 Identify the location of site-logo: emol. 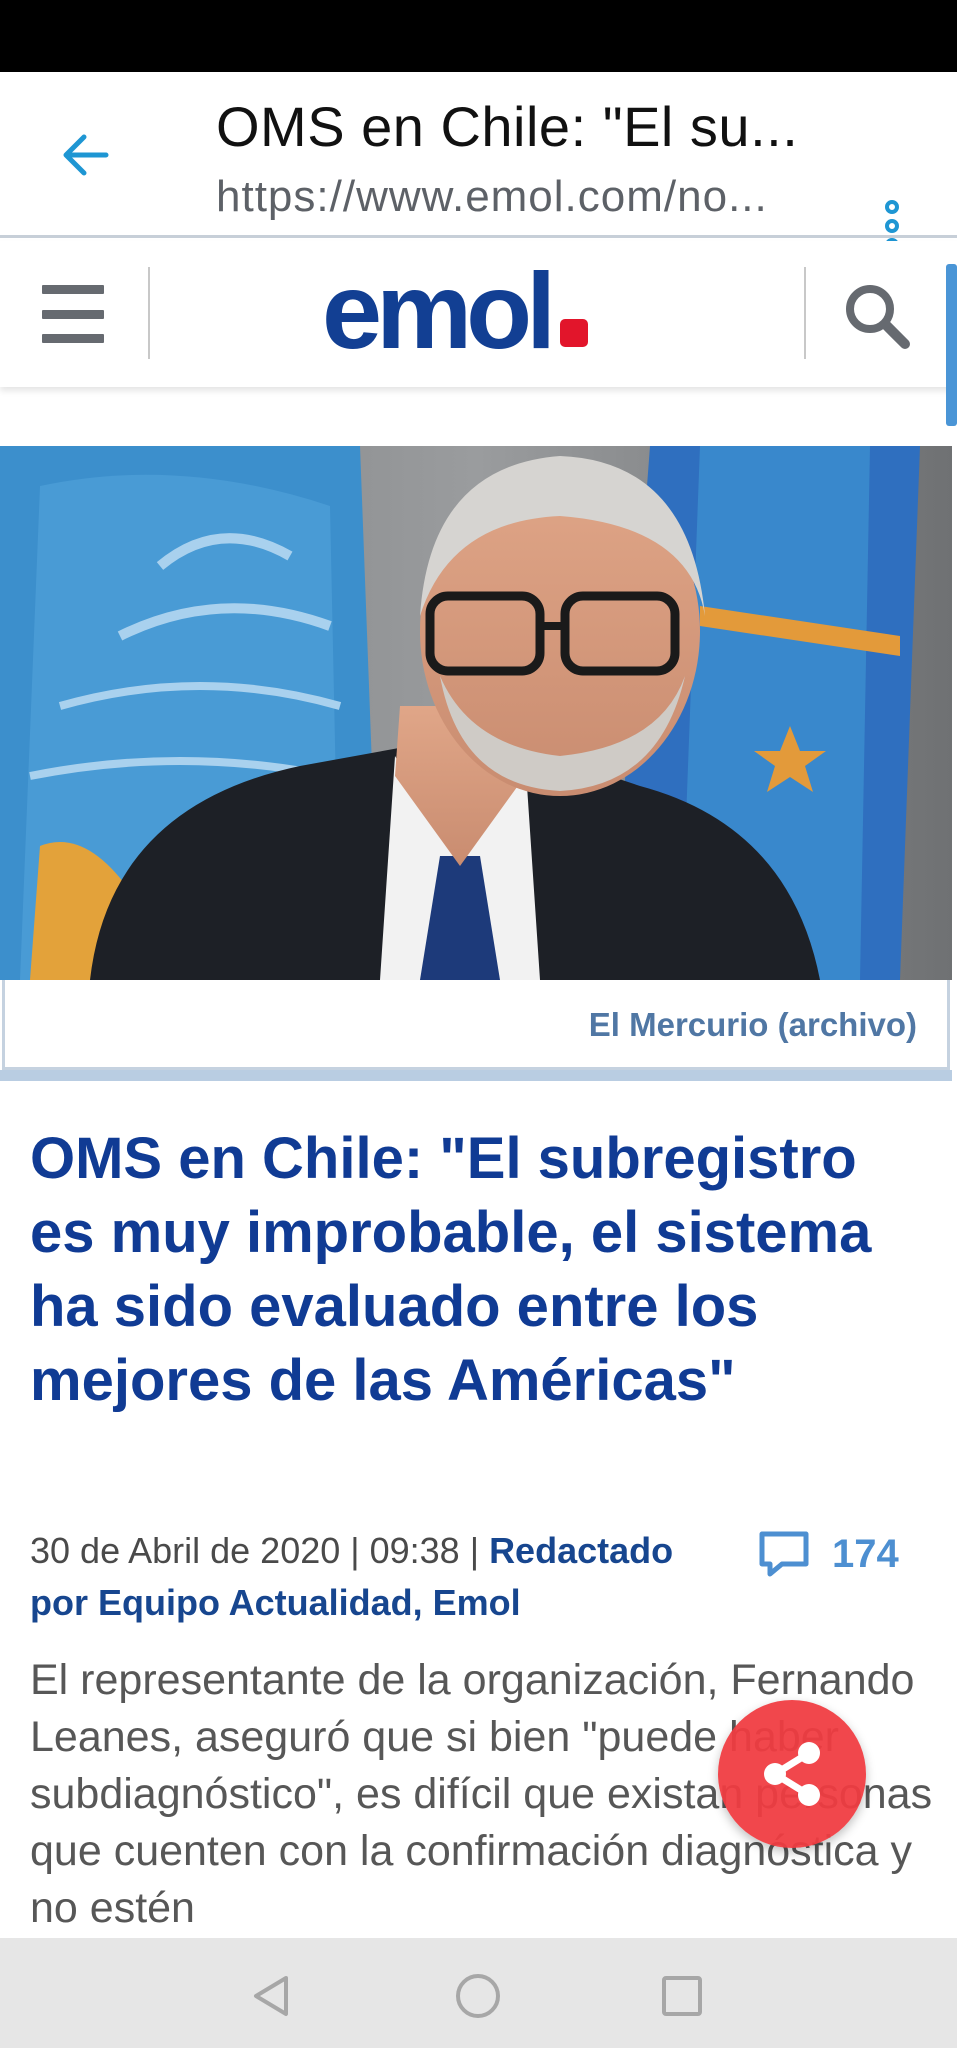
(455, 310).